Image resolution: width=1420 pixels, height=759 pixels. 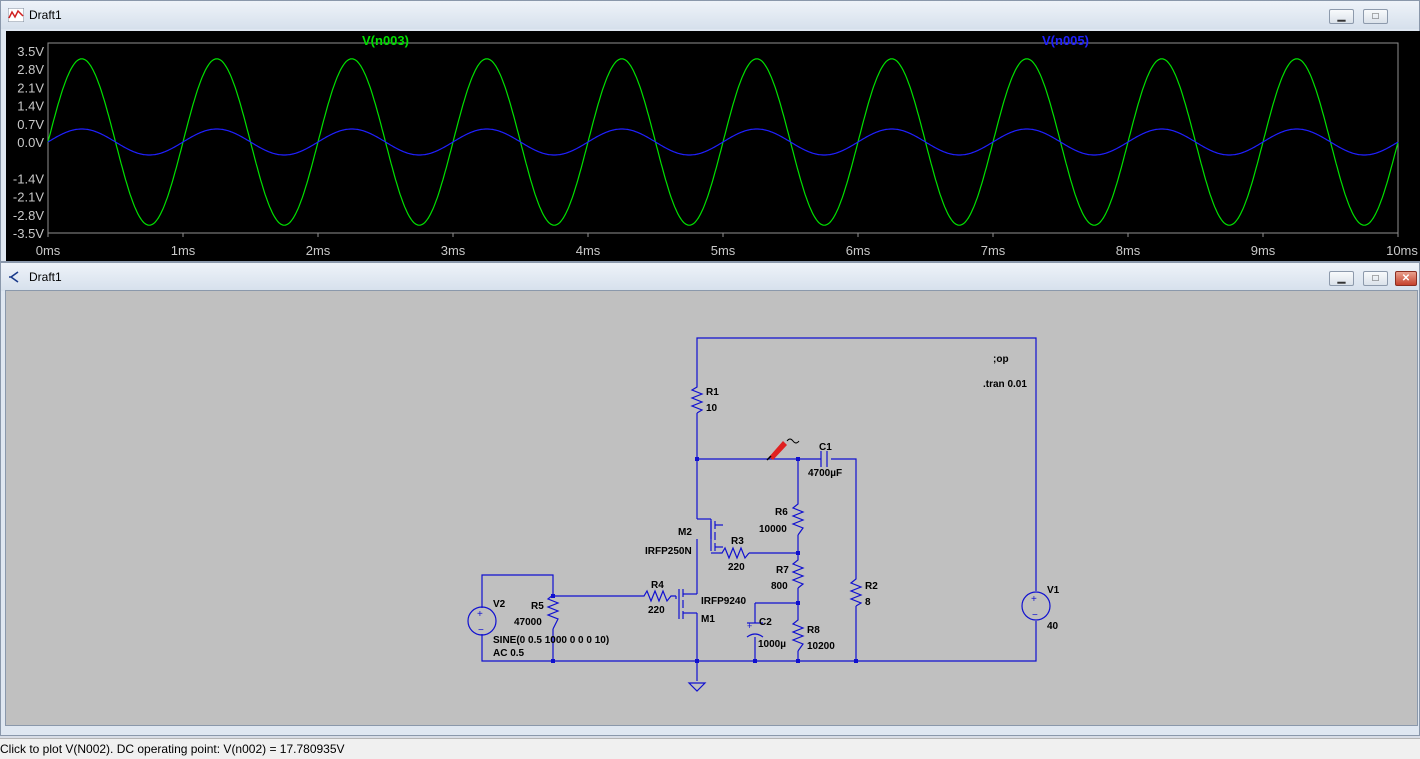 I want to click on m2-name: M2, so click(x=685, y=532).